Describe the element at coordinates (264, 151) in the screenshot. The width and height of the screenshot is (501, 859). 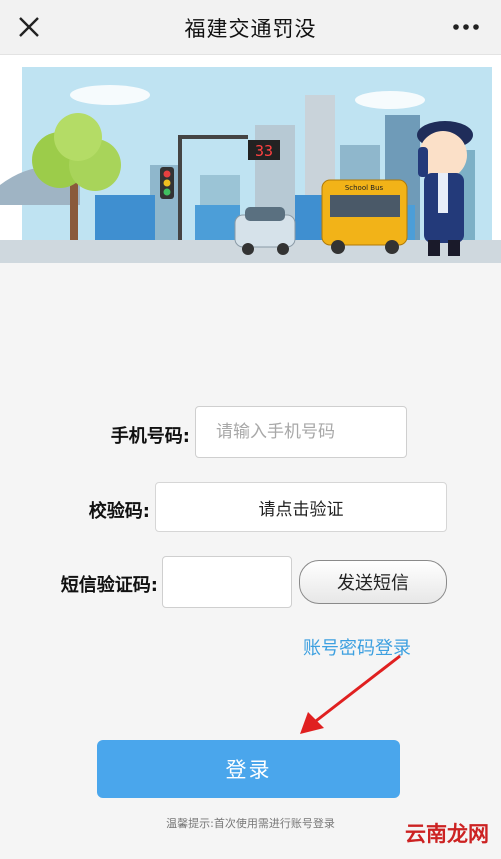
I see `countdown-display: 33` at that location.